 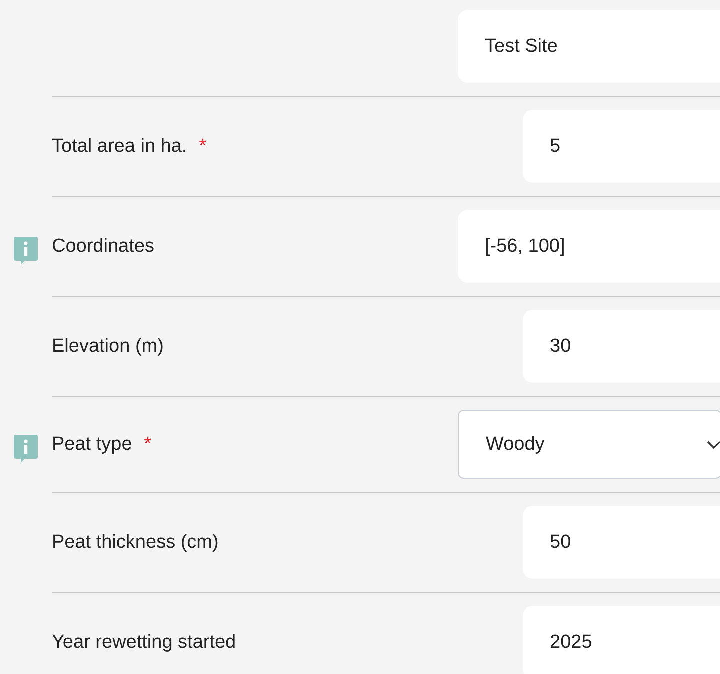 I want to click on input-field: 5, so click(x=621, y=146).